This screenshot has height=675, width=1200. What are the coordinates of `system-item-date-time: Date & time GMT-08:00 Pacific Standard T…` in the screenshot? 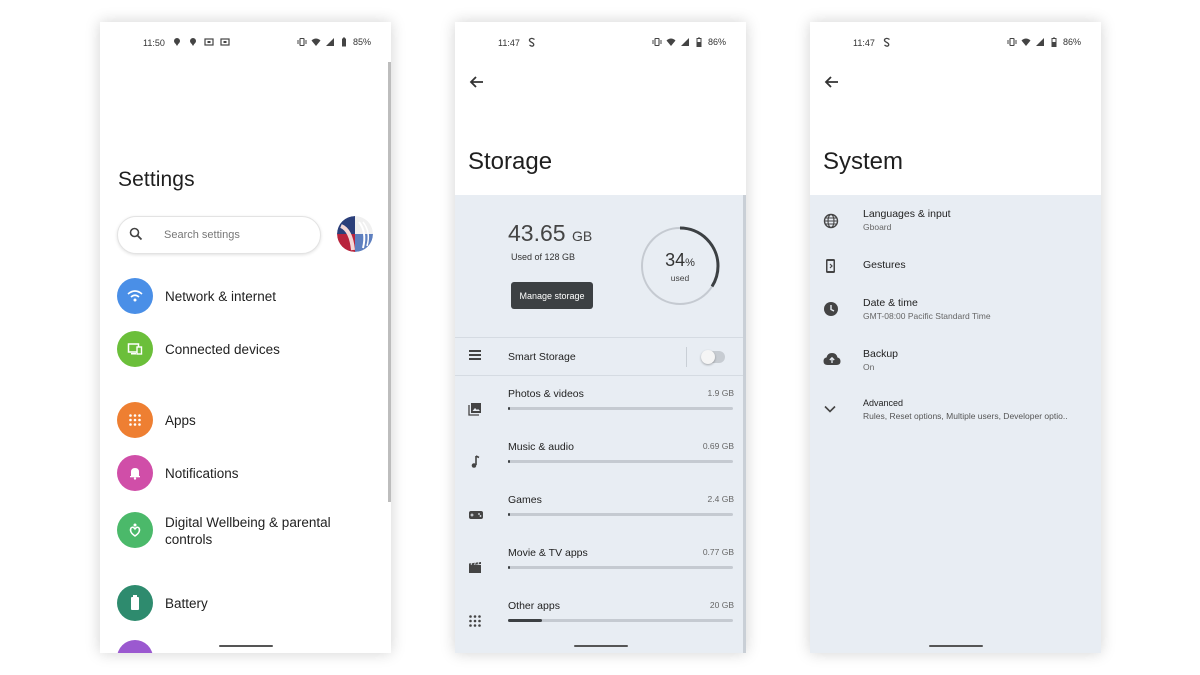 It's located at (955, 312).